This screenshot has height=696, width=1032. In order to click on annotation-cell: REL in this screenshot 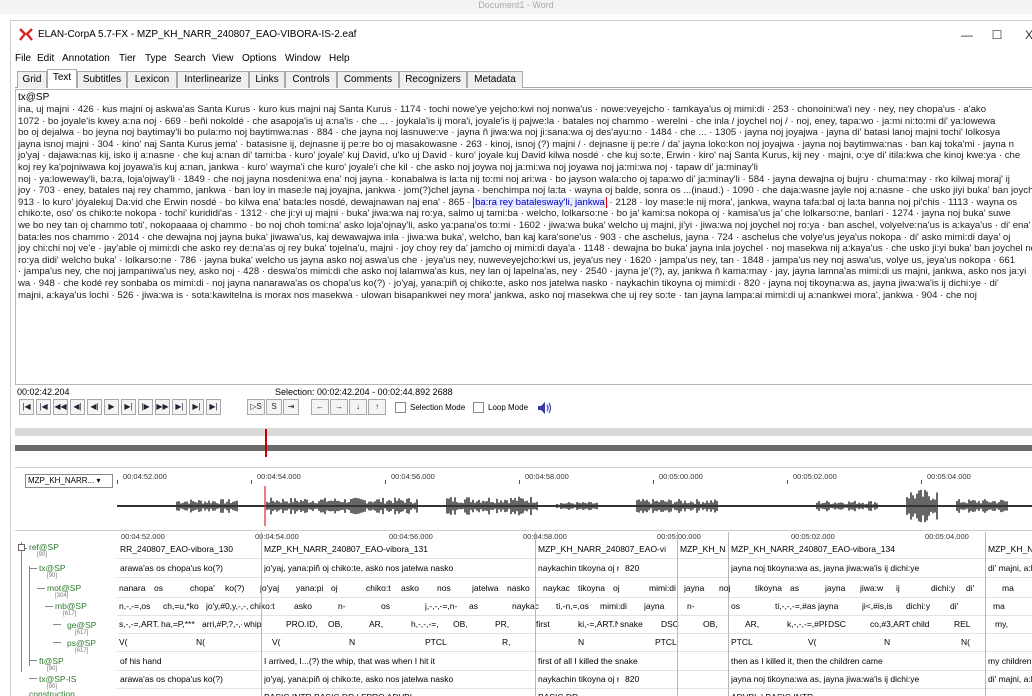, I will do `click(974, 624)`.